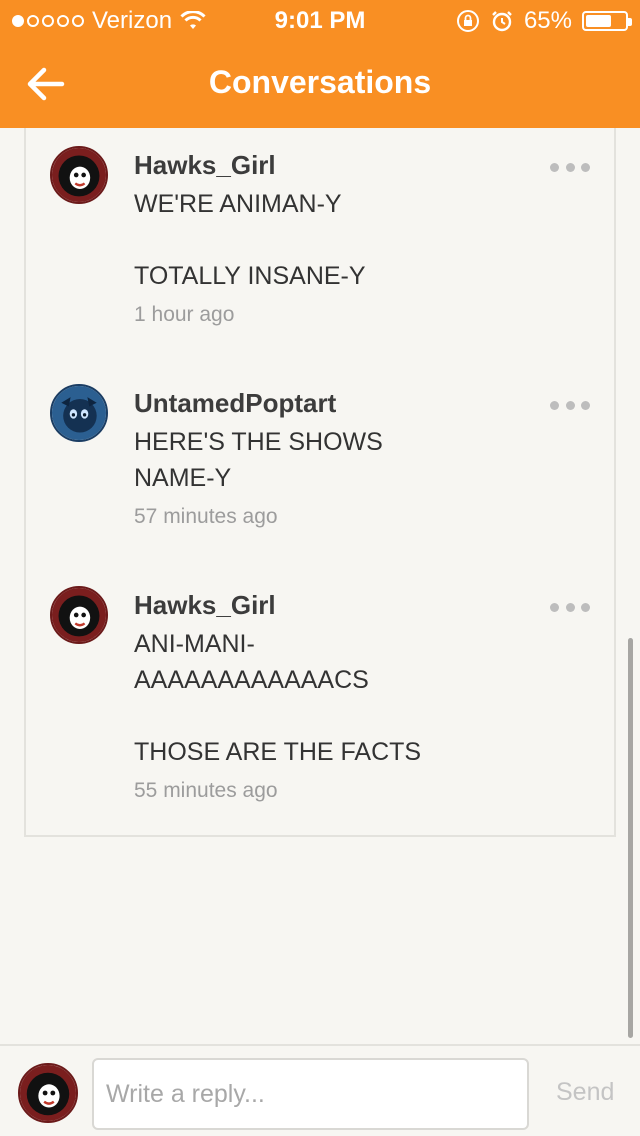 This screenshot has width=640, height=1136. What do you see at coordinates (547, 20) in the screenshot?
I see `battery-percent: 65%` at bounding box center [547, 20].